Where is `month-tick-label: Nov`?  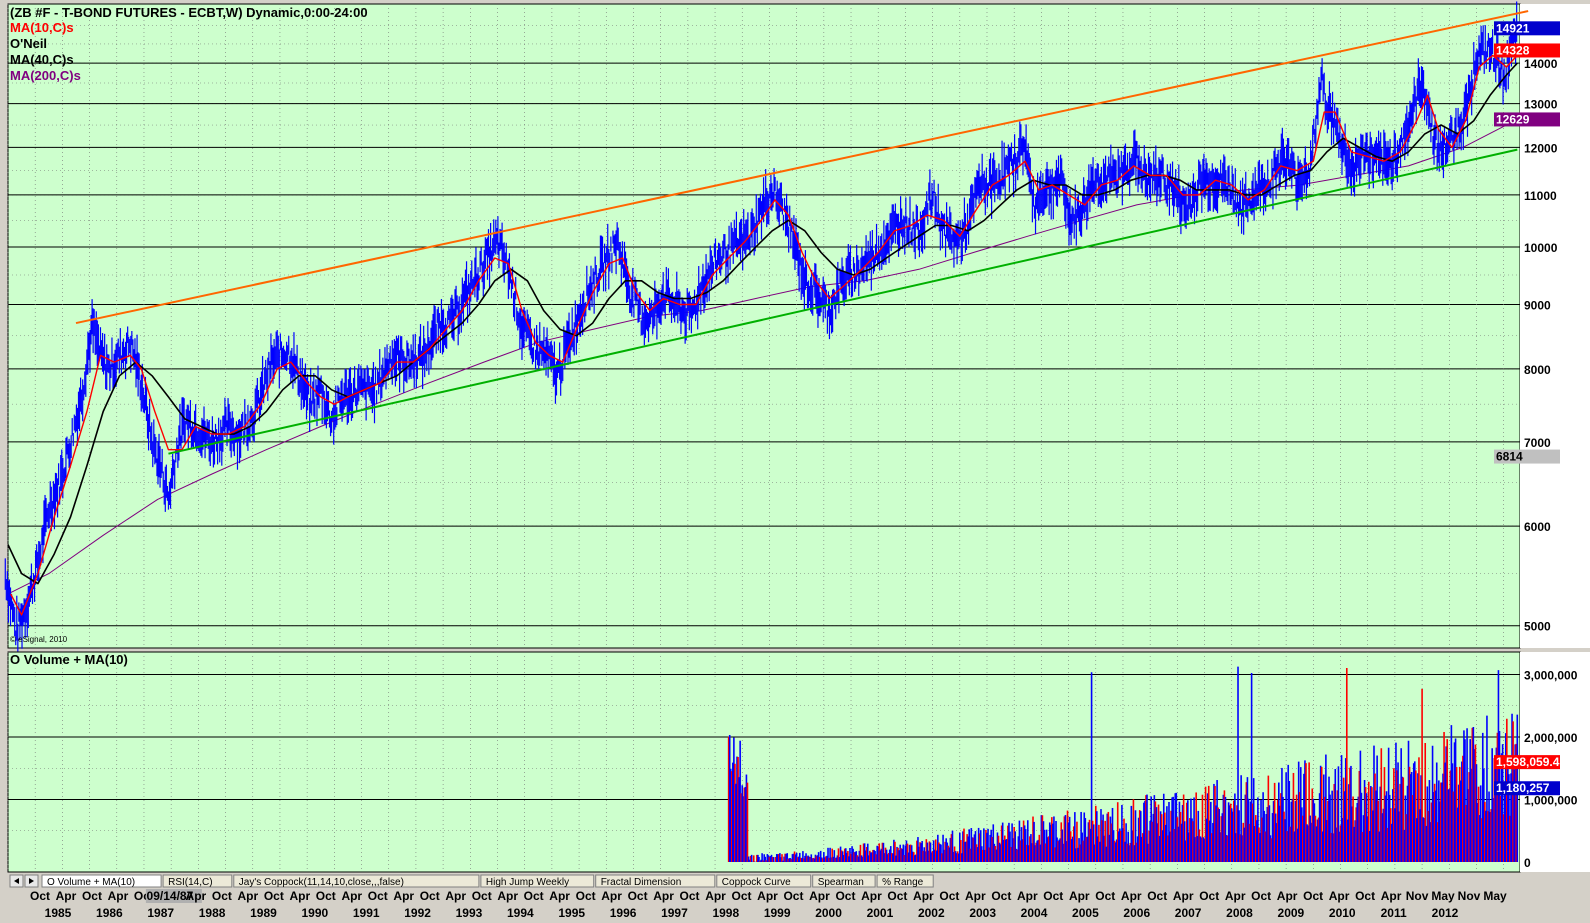
month-tick-label: Nov is located at coordinates (1469, 896).